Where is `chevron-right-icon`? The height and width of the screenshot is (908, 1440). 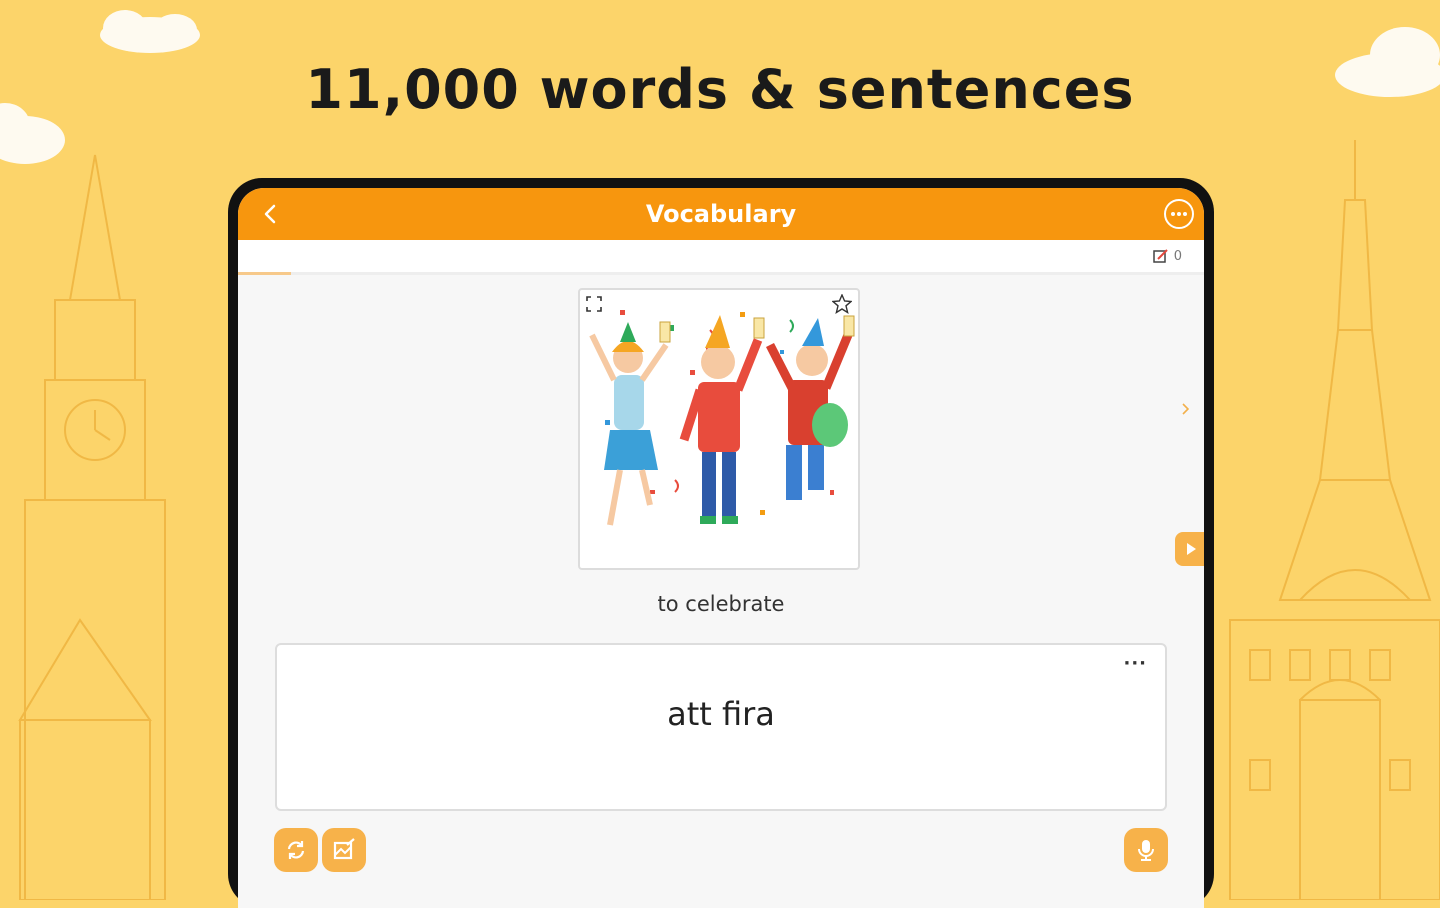
chevron-right-icon is located at coordinates (1186, 409).